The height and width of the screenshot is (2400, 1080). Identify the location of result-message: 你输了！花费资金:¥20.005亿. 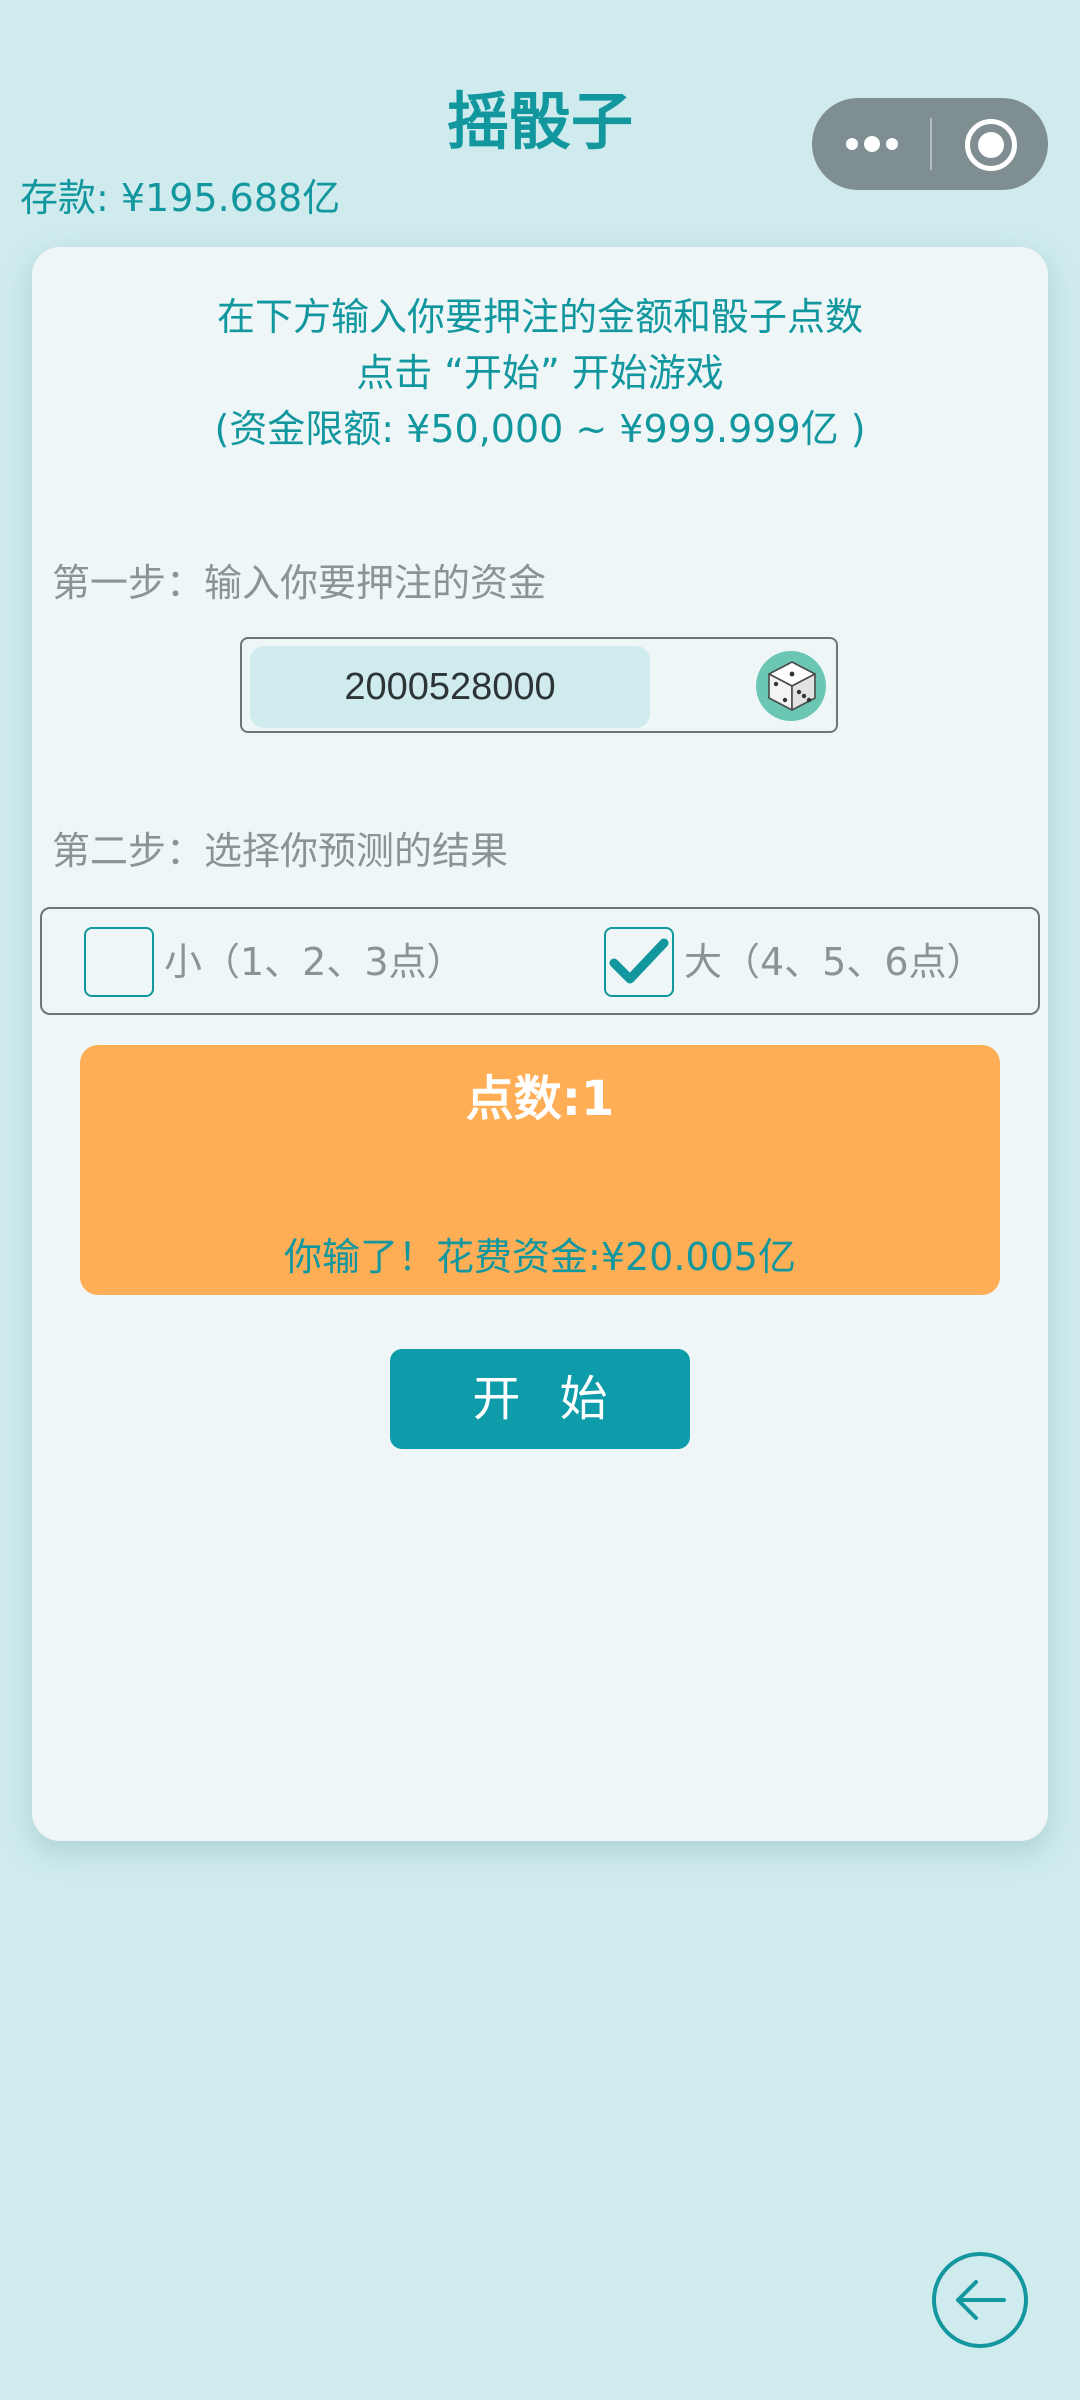
(540, 1257).